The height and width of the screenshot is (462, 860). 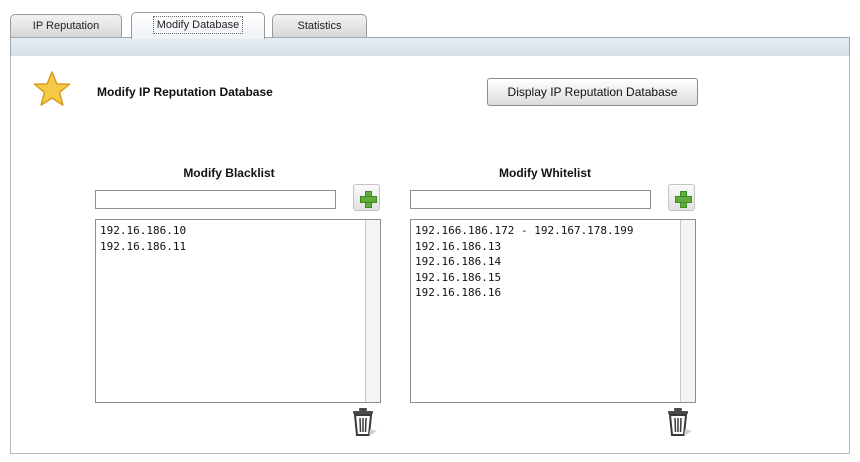 I want to click on add-whitelist-button, so click(x=681, y=197).